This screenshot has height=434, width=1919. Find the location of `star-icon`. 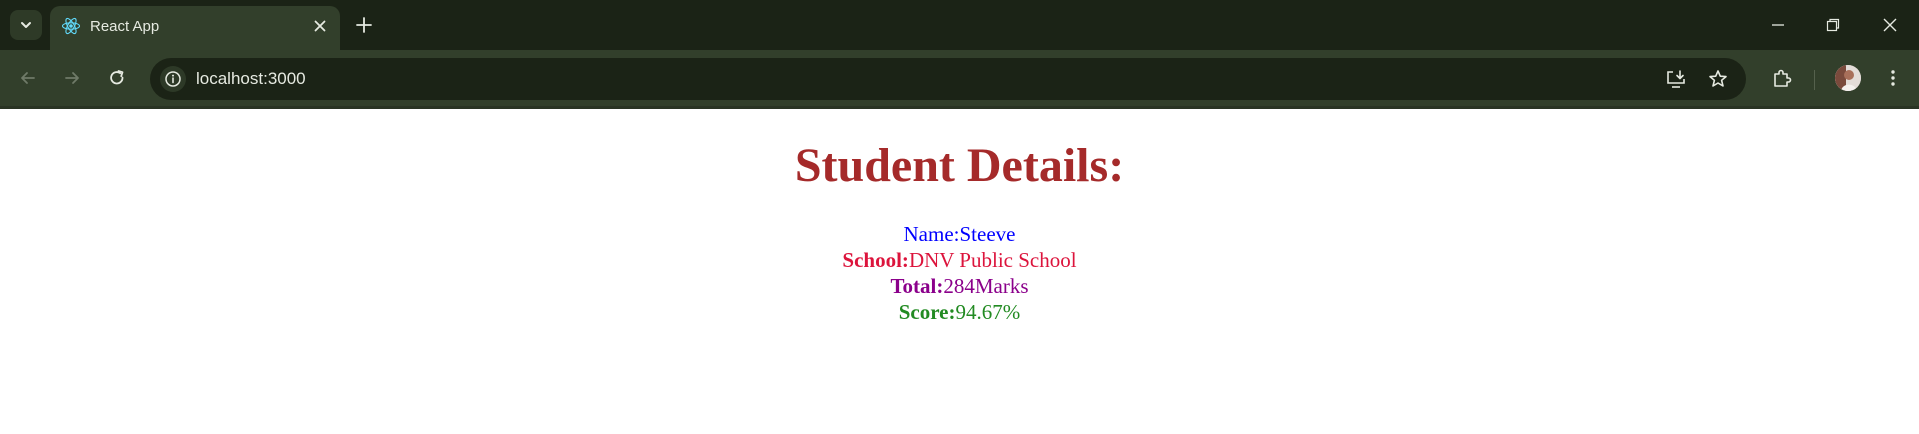

star-icon is located at coordinates (1718, 78).